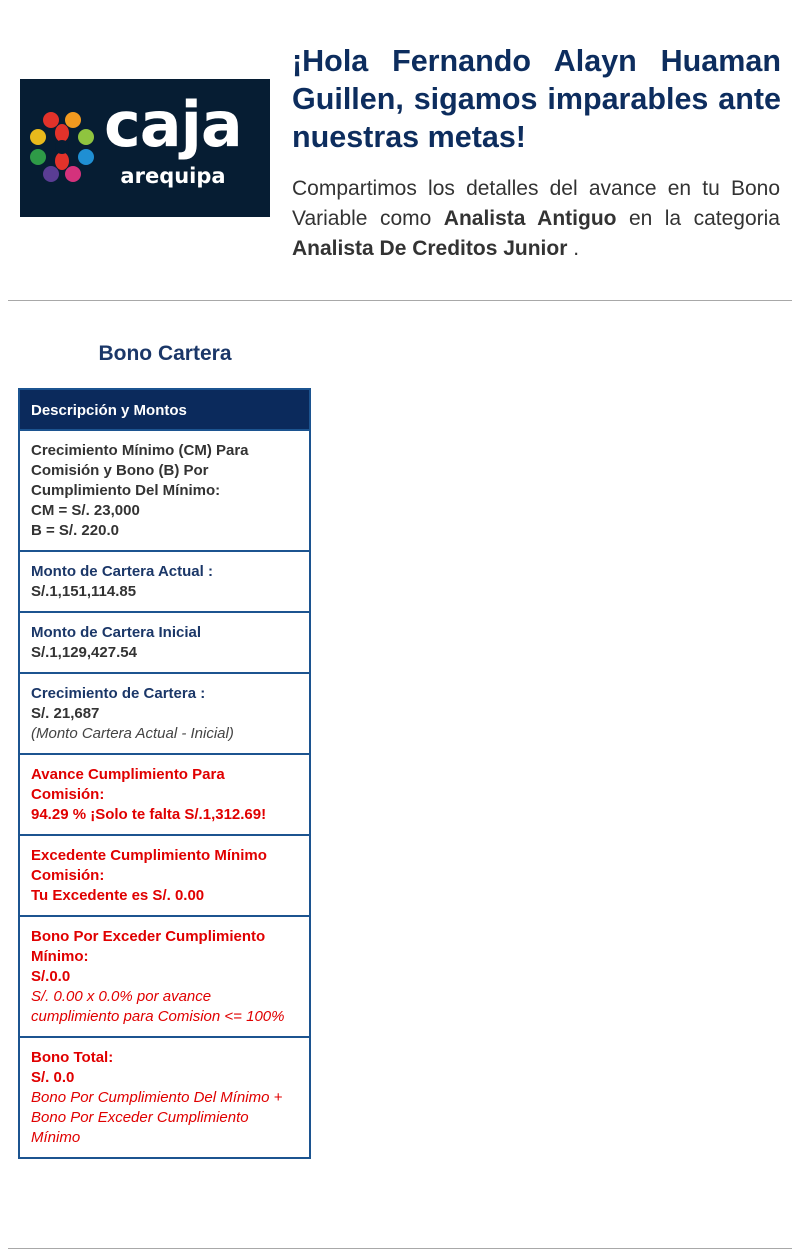 Image resolution: width=800 pixels, height=1258 pixels. What do you see at coordinates (84, 591) in the screenshot?
I see `row-value: S/.1,151,114.85` at bounding box center [84, 591].